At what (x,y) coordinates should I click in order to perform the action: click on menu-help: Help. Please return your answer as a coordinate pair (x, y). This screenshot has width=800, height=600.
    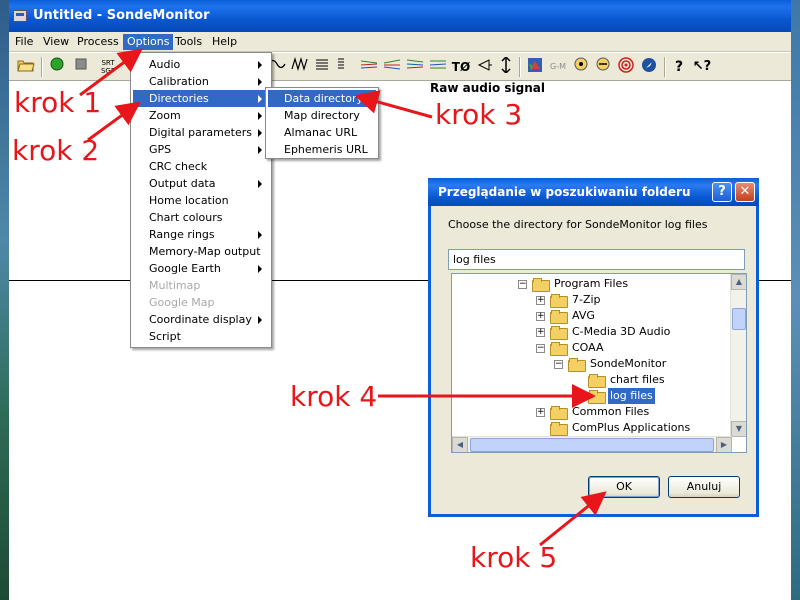
    Looking at the image, I should click on (224, 42).